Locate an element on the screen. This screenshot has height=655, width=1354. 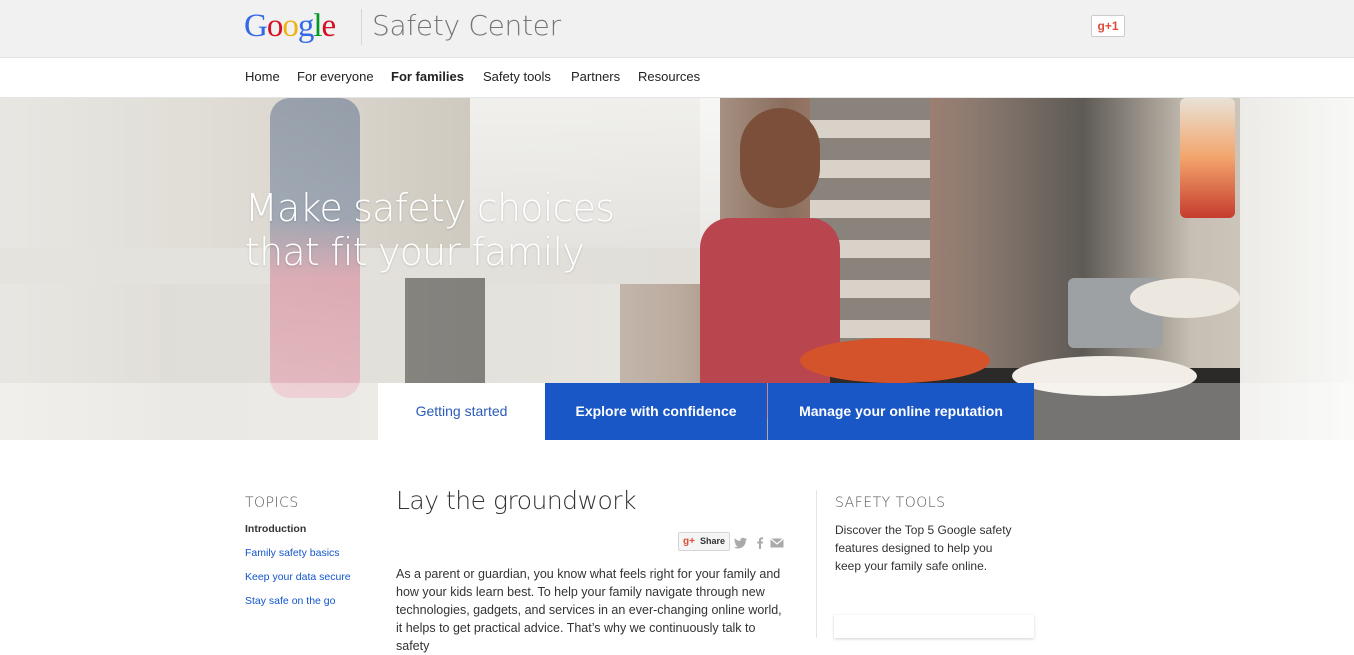
google-plus-icon: g+ is located at coordinates (689, 541).